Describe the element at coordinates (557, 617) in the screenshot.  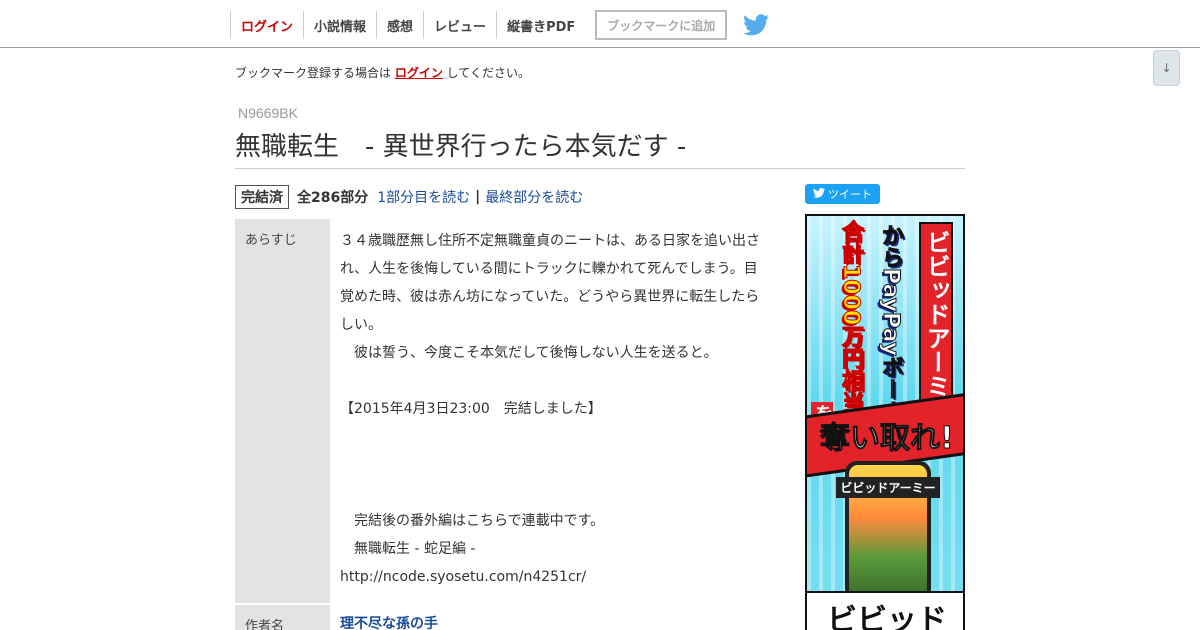
I see `author-cell: 理不尽な孫の手` at that location.